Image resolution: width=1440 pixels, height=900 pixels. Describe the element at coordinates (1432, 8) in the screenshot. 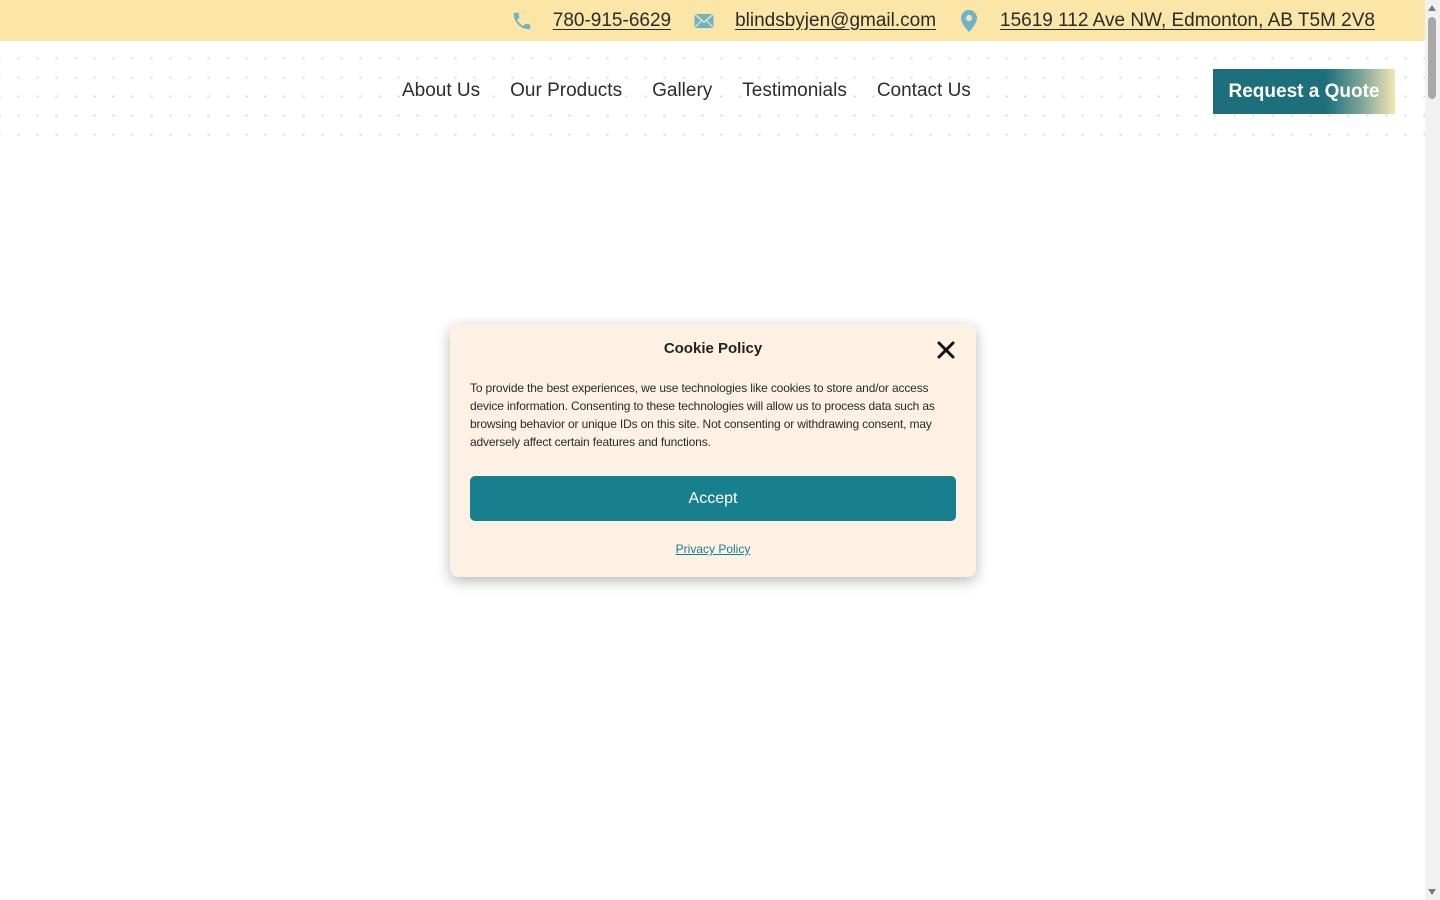

I see `scroll-up-arrow-icon` at that location.